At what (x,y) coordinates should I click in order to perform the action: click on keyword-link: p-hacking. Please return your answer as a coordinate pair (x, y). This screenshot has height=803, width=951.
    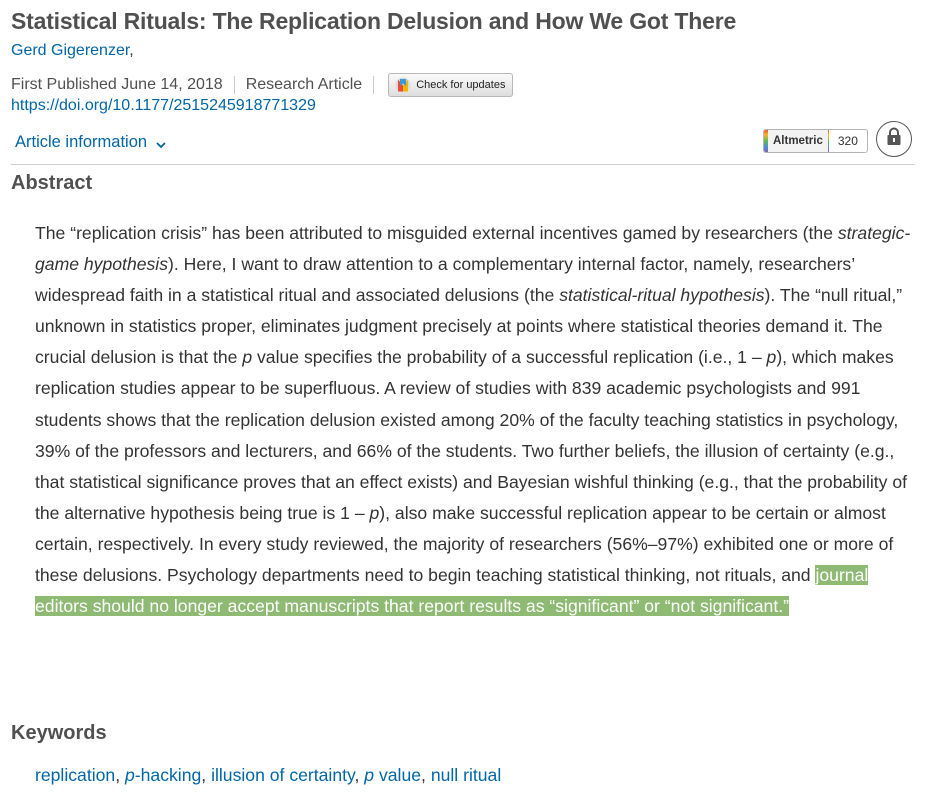
    Looking at the image, I should click on (163, 775).